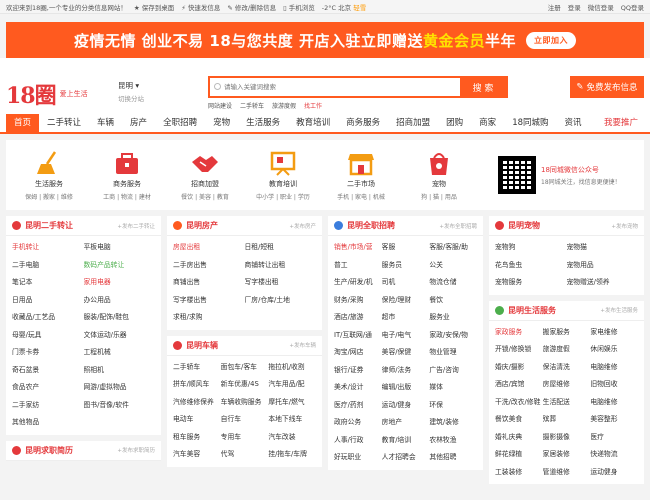 Image resolution: width=650 pixels, height=500 pixels. What do you see at coordinates (120, 371) in the screenshot?
I see `list-item: 照相机` at bounding box center [120, 371].